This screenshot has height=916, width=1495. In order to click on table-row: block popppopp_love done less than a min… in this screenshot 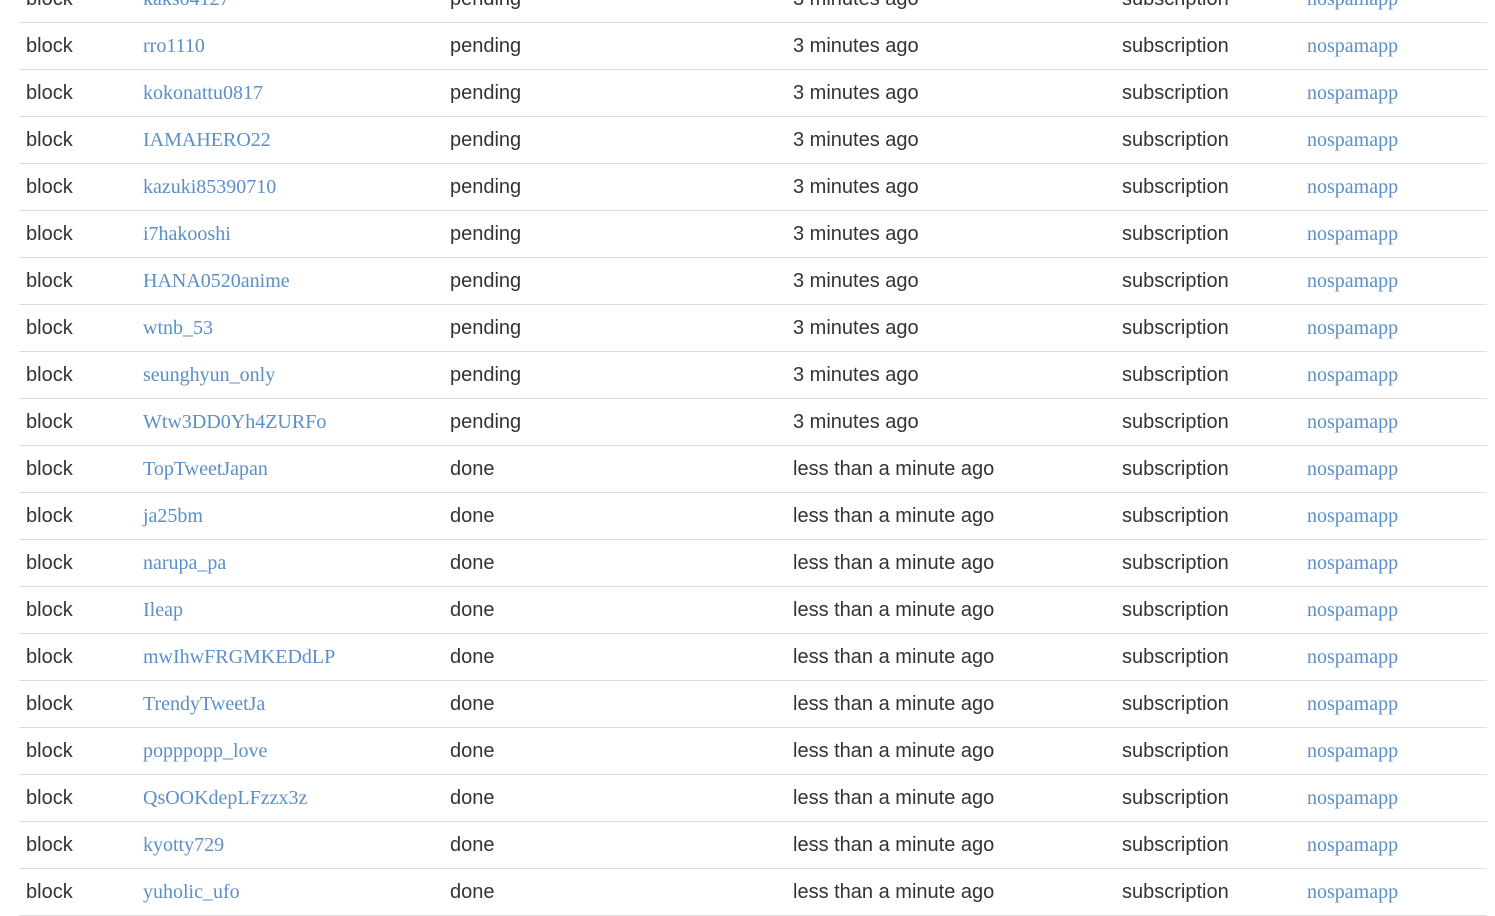, I will do `click(753, 751)`.